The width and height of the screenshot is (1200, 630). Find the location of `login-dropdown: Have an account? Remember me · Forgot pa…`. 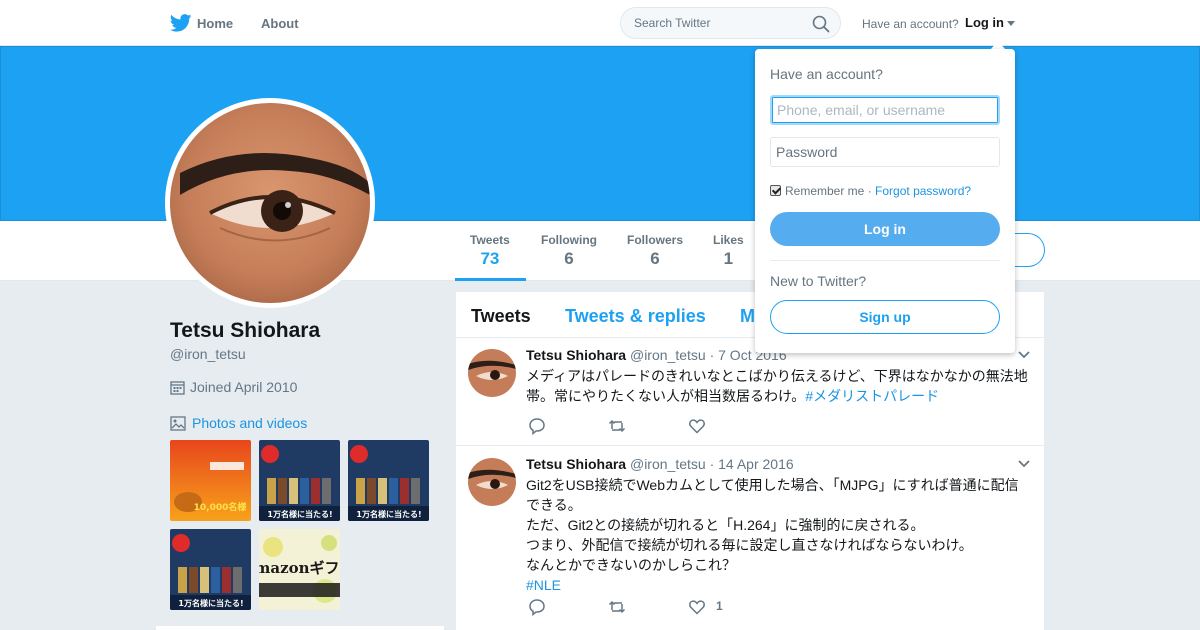

login-dropdown: Have an account? Remember me · Forgot pa… is located at coordinates (885, 201).